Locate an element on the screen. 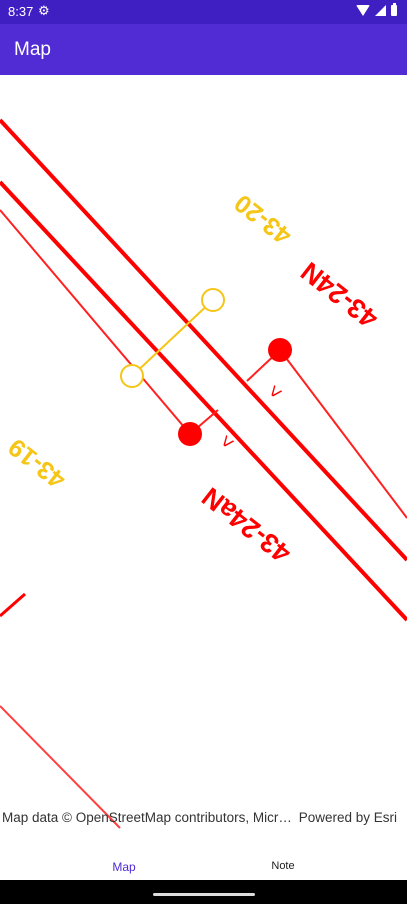 This screenshot has height=904, width=407. tab-map: Map is located at coordinates (124, 867).